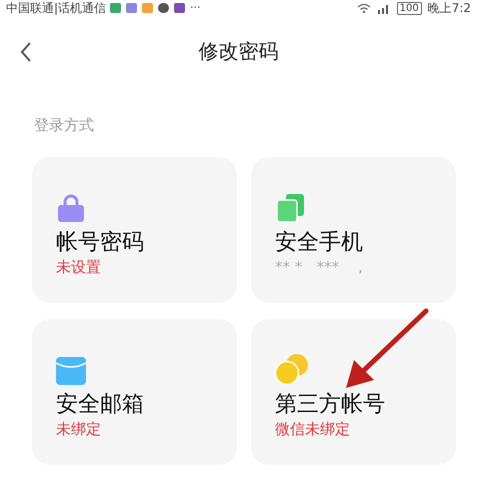 The height and width of the screenshot is (489, 477). I want to click on section-title: 登录方式, so click(64, 125).